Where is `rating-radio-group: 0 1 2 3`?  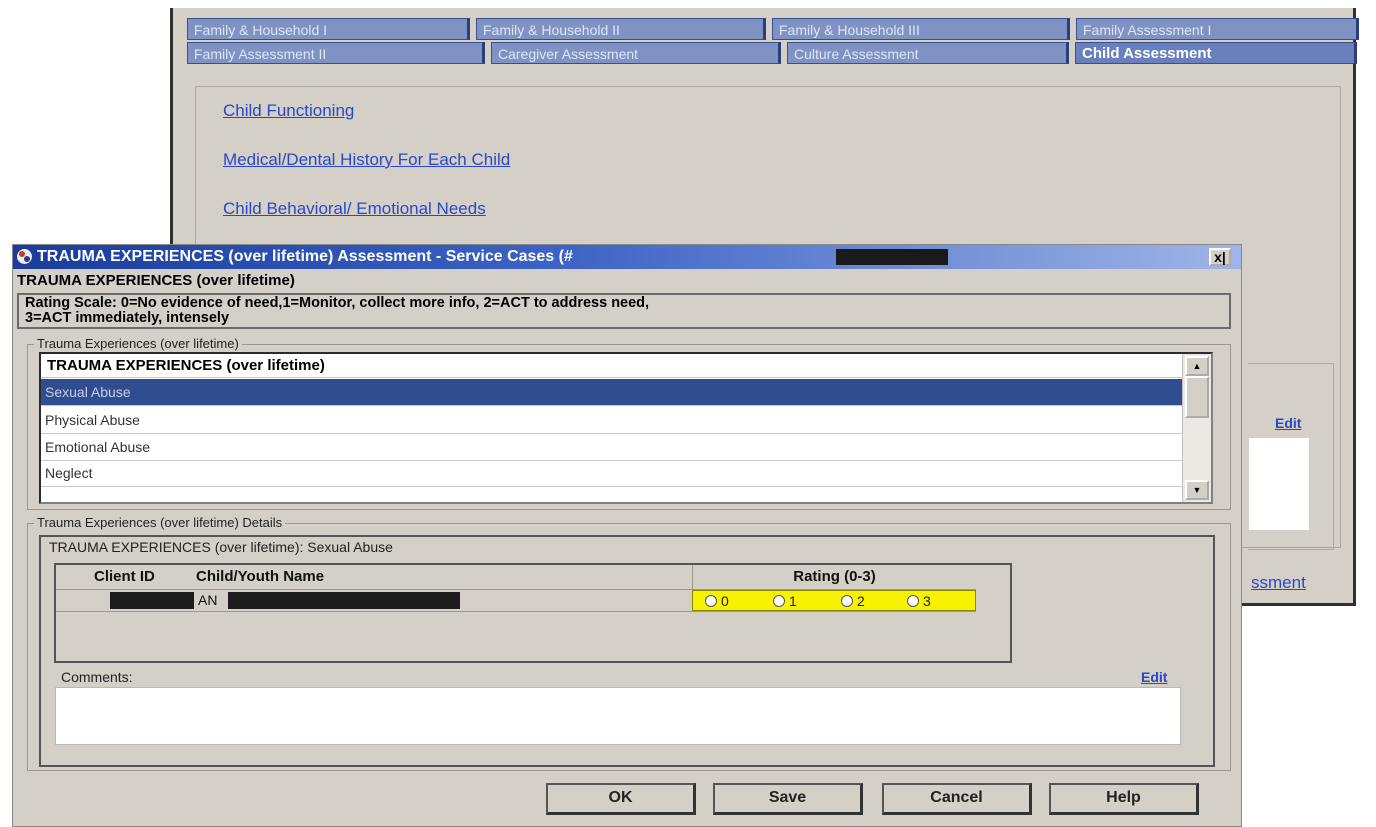 rating-radio-group: 0 1 2 3 is located at coordinates (834, 600).